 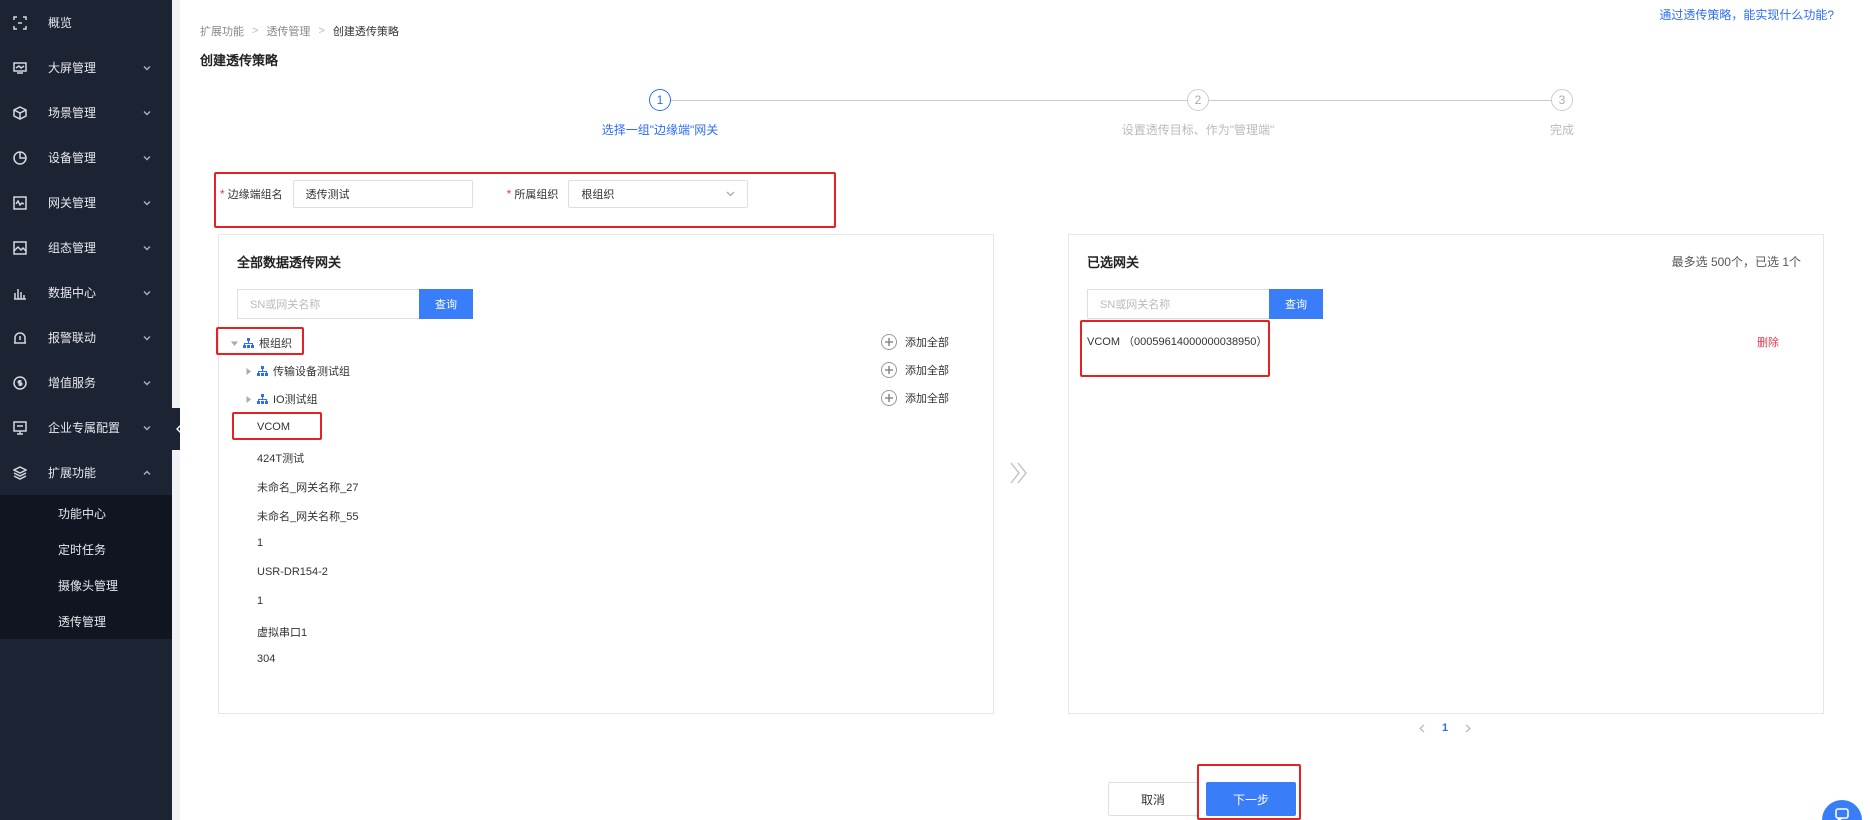 What do you see at coordinates (296, 371) in the screenshot?
I see `tree-node-group: 传输设备测试组` at bounding box center [296, 371].